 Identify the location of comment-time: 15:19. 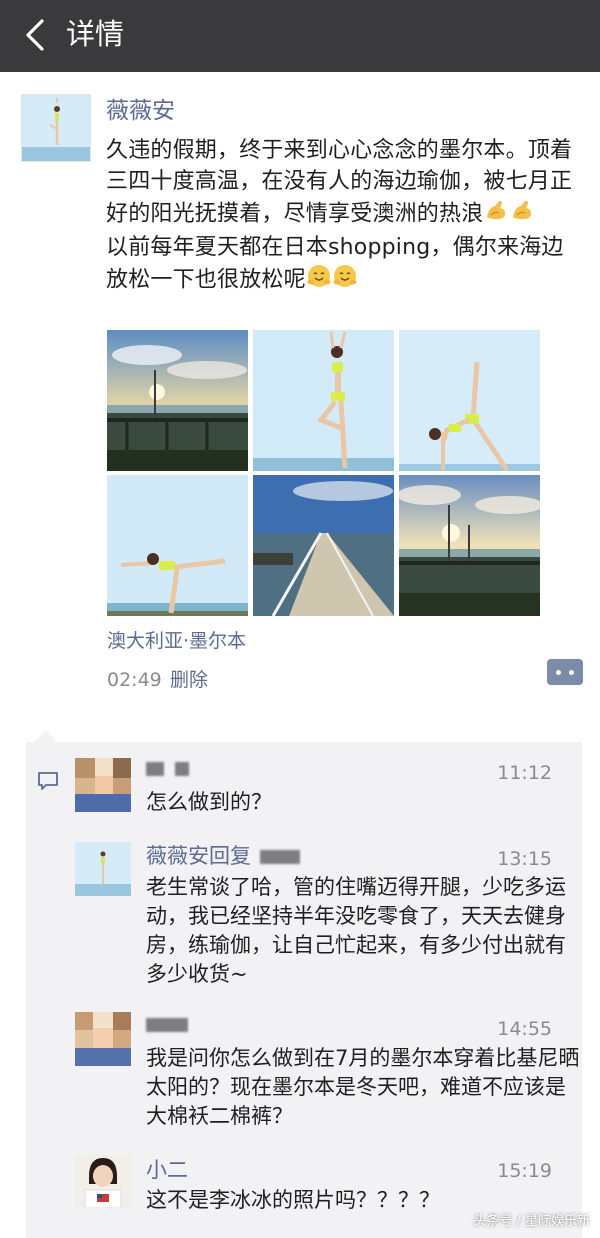
(524, 1171).